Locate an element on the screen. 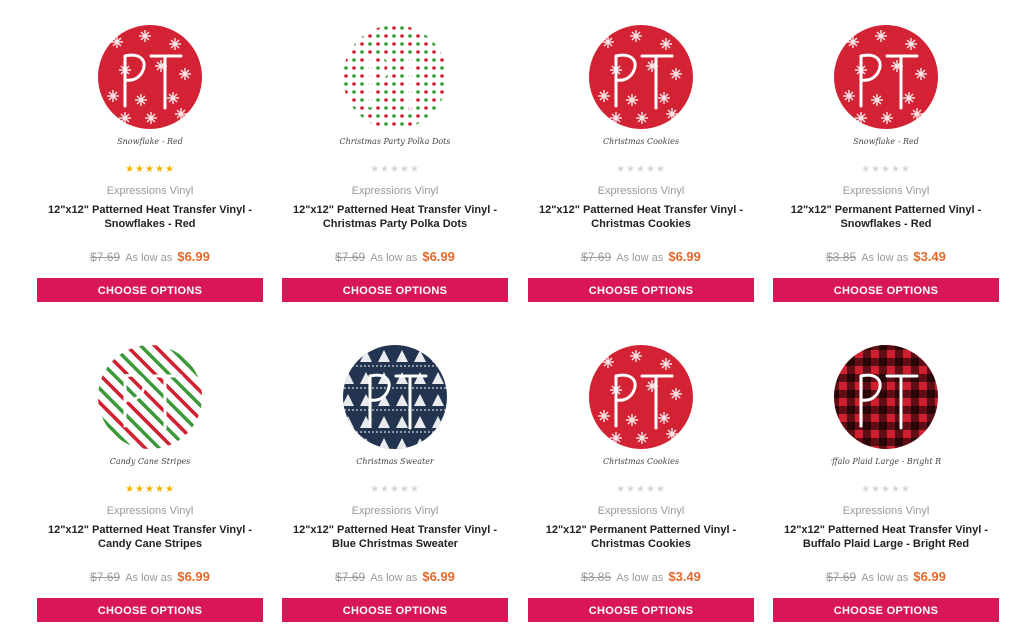  product-image: Buffalo Plaid Large - Bright Red is located at coordinates (886, 405).